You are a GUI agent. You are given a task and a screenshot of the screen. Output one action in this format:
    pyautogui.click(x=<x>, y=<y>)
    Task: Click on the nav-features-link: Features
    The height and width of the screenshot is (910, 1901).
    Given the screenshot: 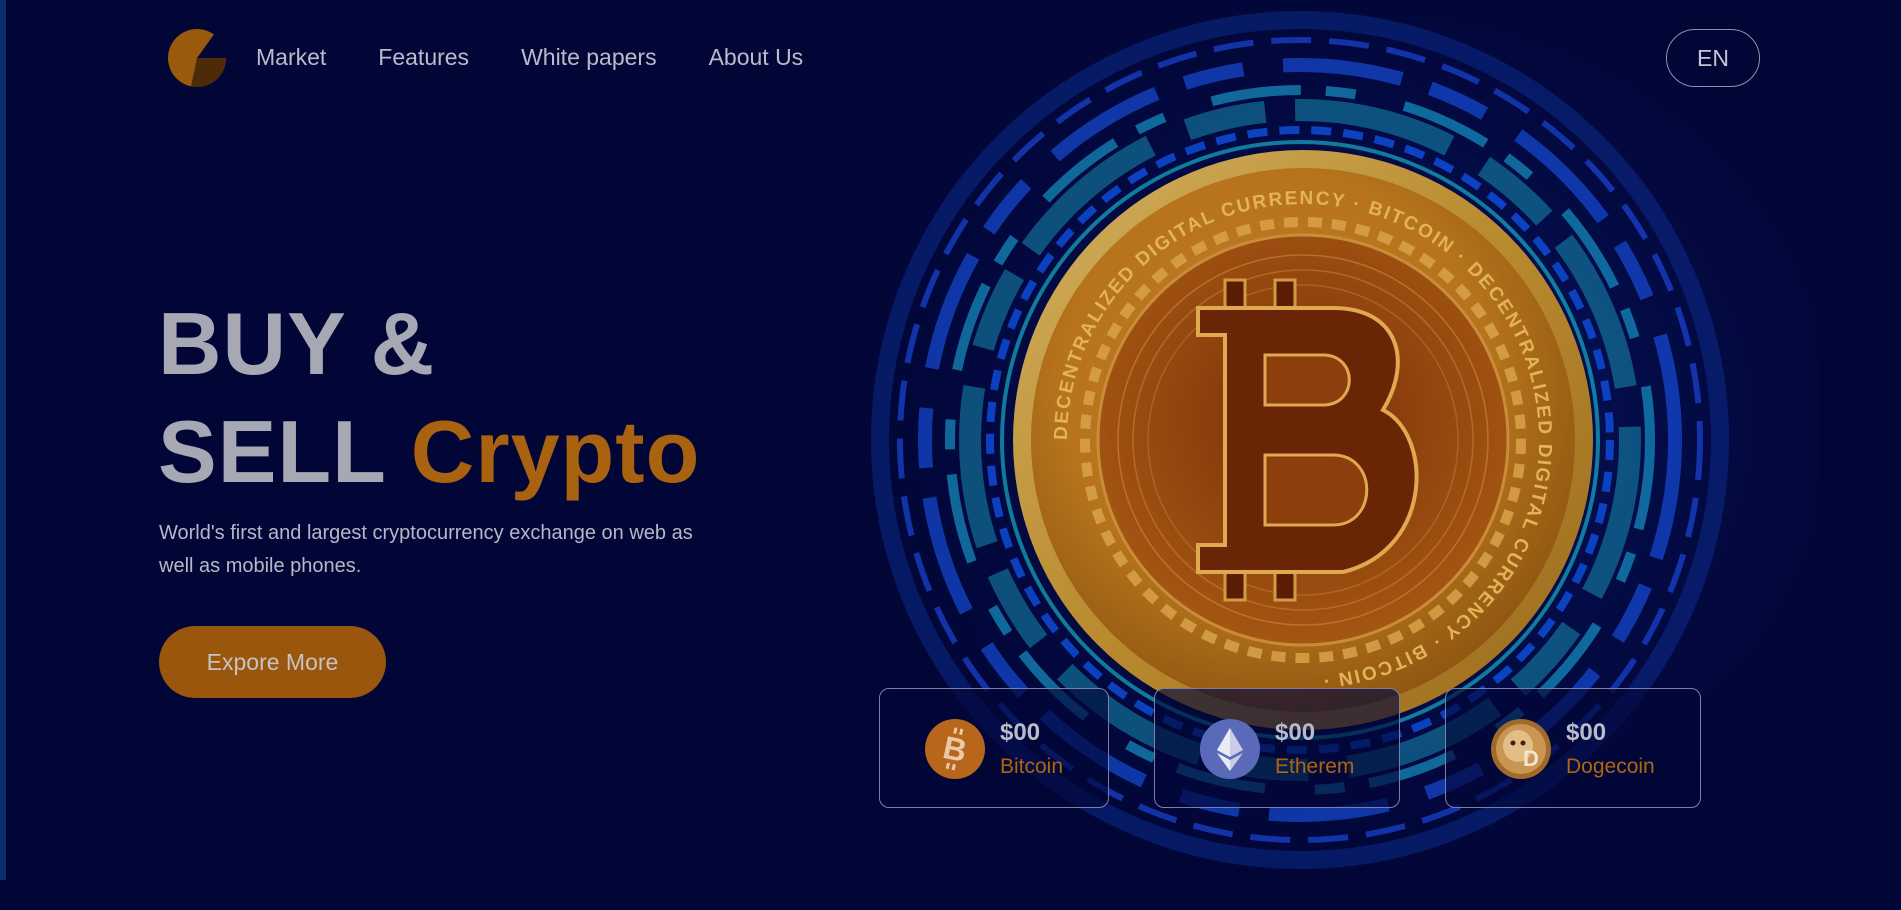 What is the action you would take?
    pyautogui.click(x=423, y=57)
    